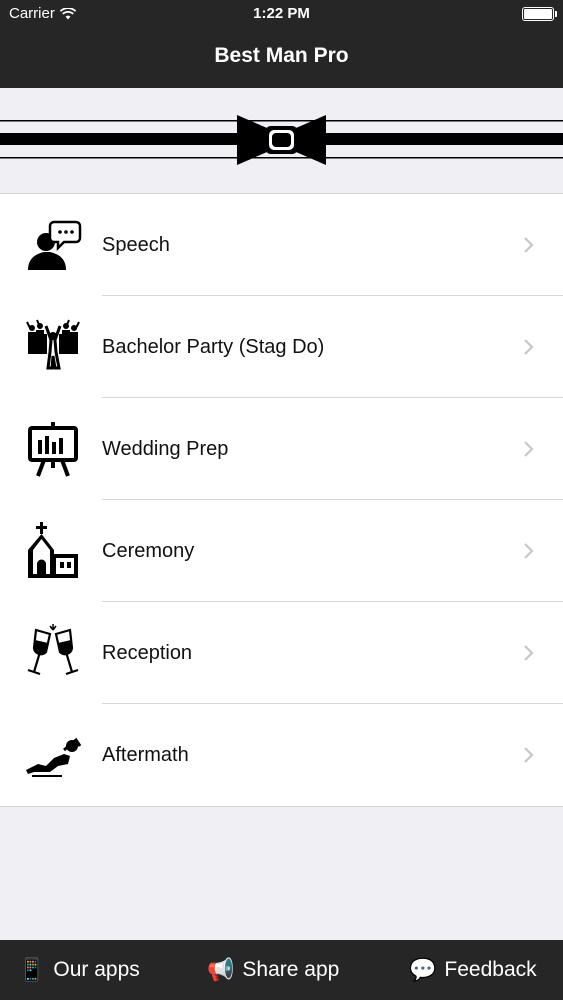 This screenshot has width=563, height=1000. I want to click on church-icon, so click(53, 550).